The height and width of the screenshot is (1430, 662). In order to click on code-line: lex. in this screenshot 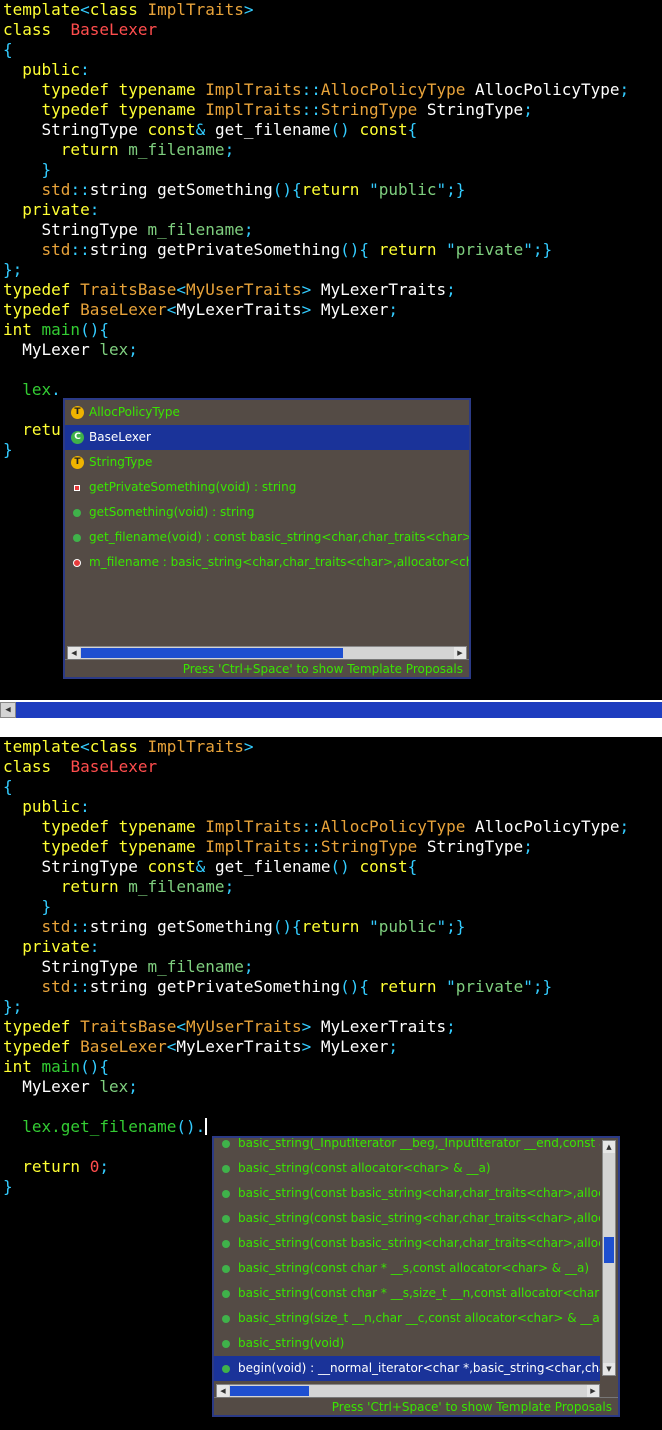, I will do `click(316, 390)`.